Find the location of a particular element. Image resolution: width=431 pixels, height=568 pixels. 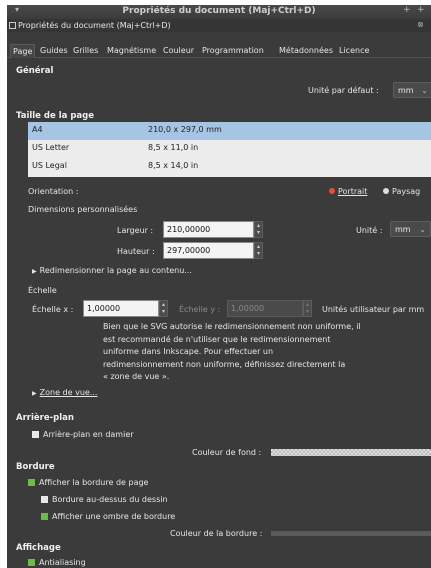

bg-color-button is located at coordinates (351, 452).